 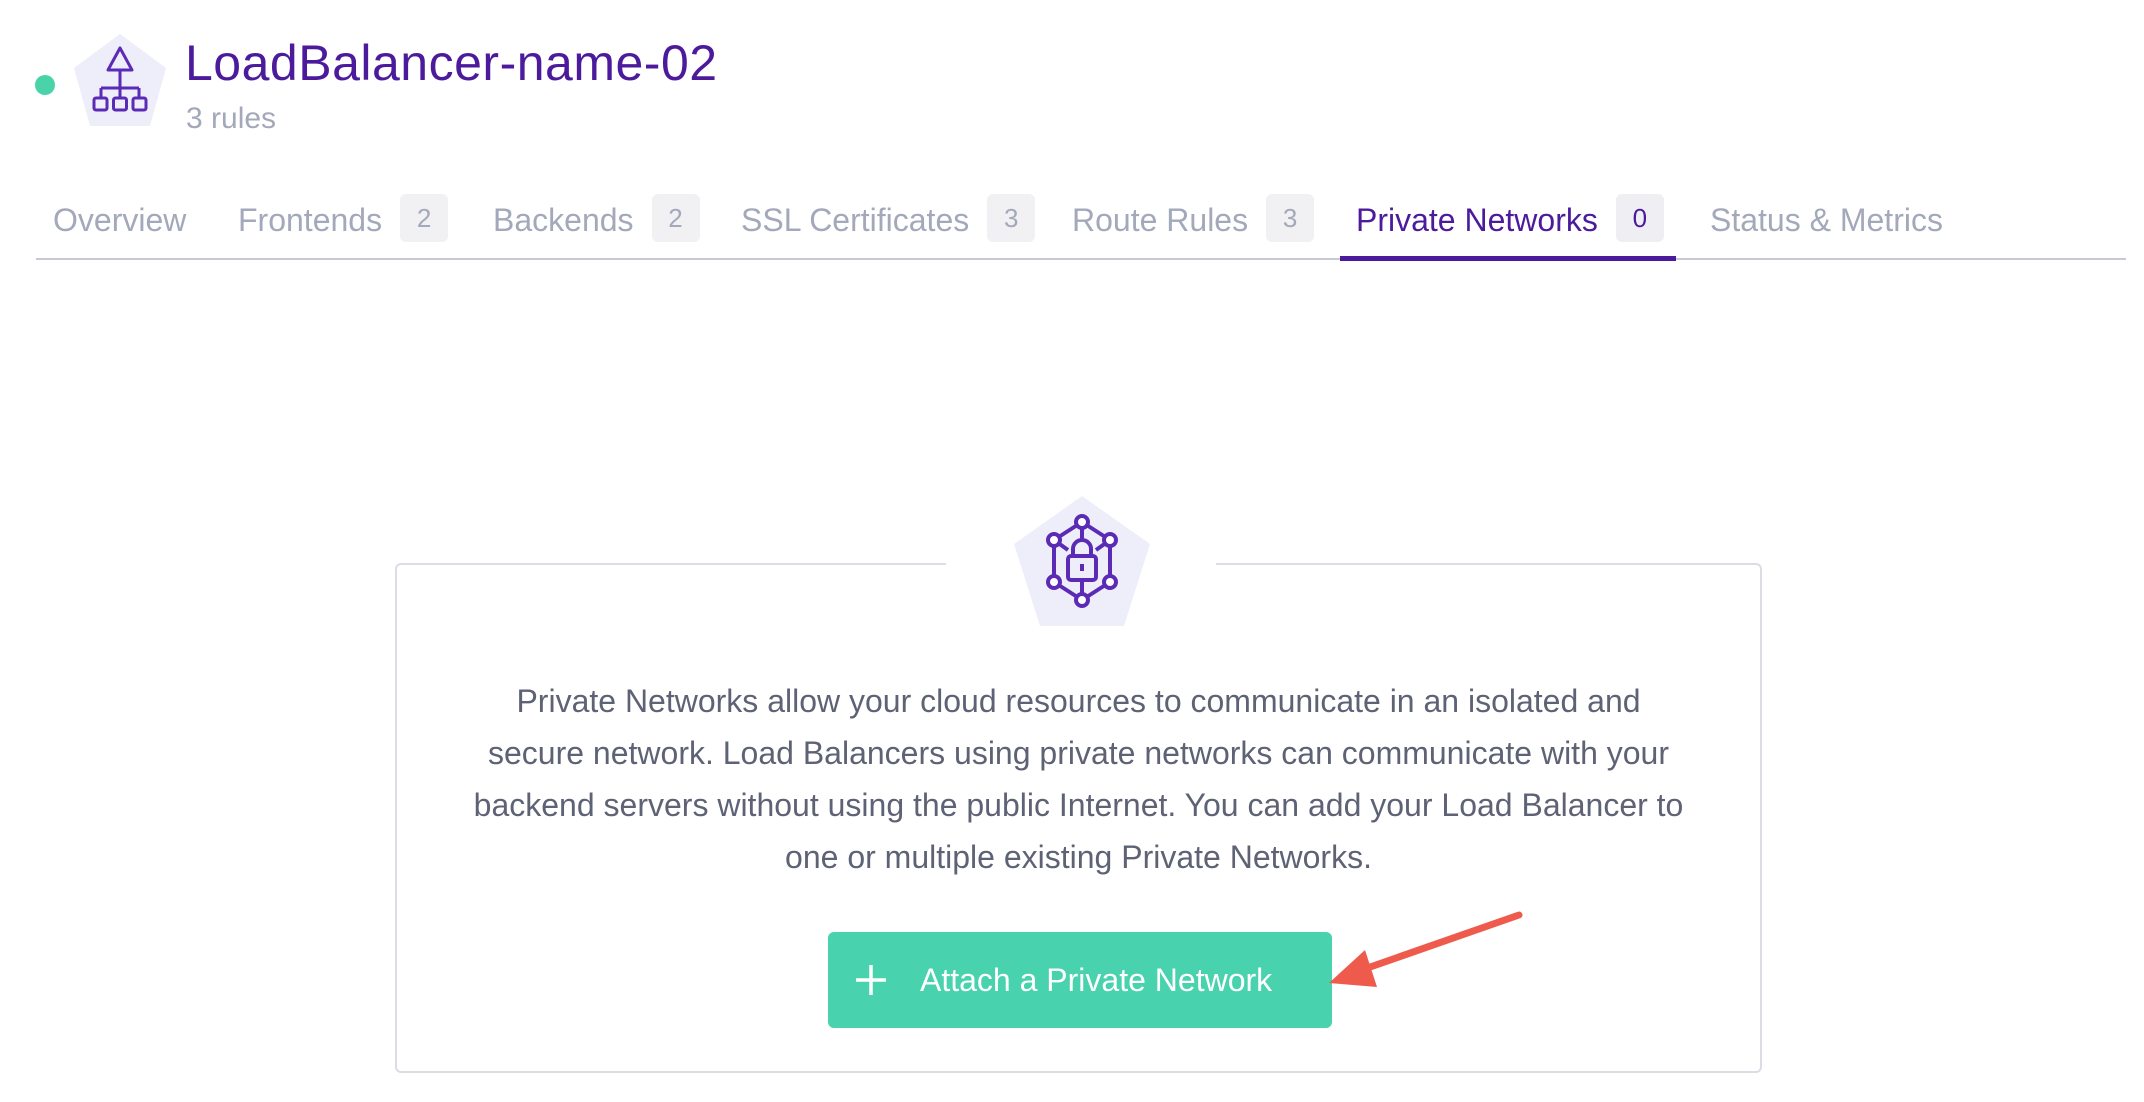 I want to click on tab-ssl-certificates: SSL Certificates 3, so click(x=888, y=222).